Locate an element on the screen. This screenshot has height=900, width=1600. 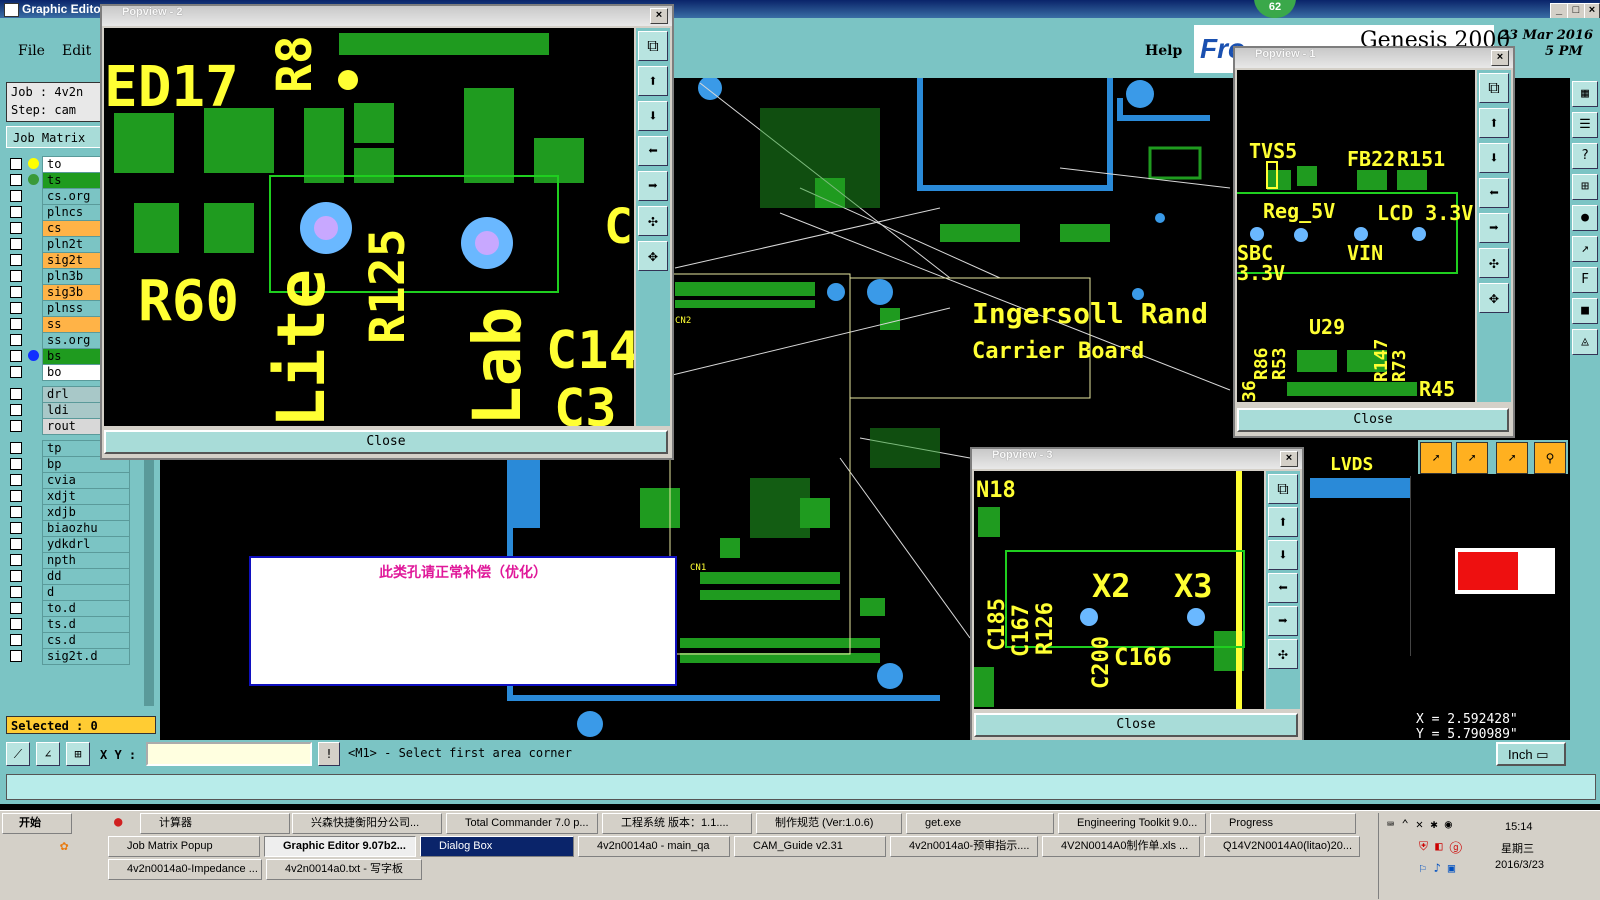
job-matrix-button: Job Matrix is located at coordinates (54, 137).